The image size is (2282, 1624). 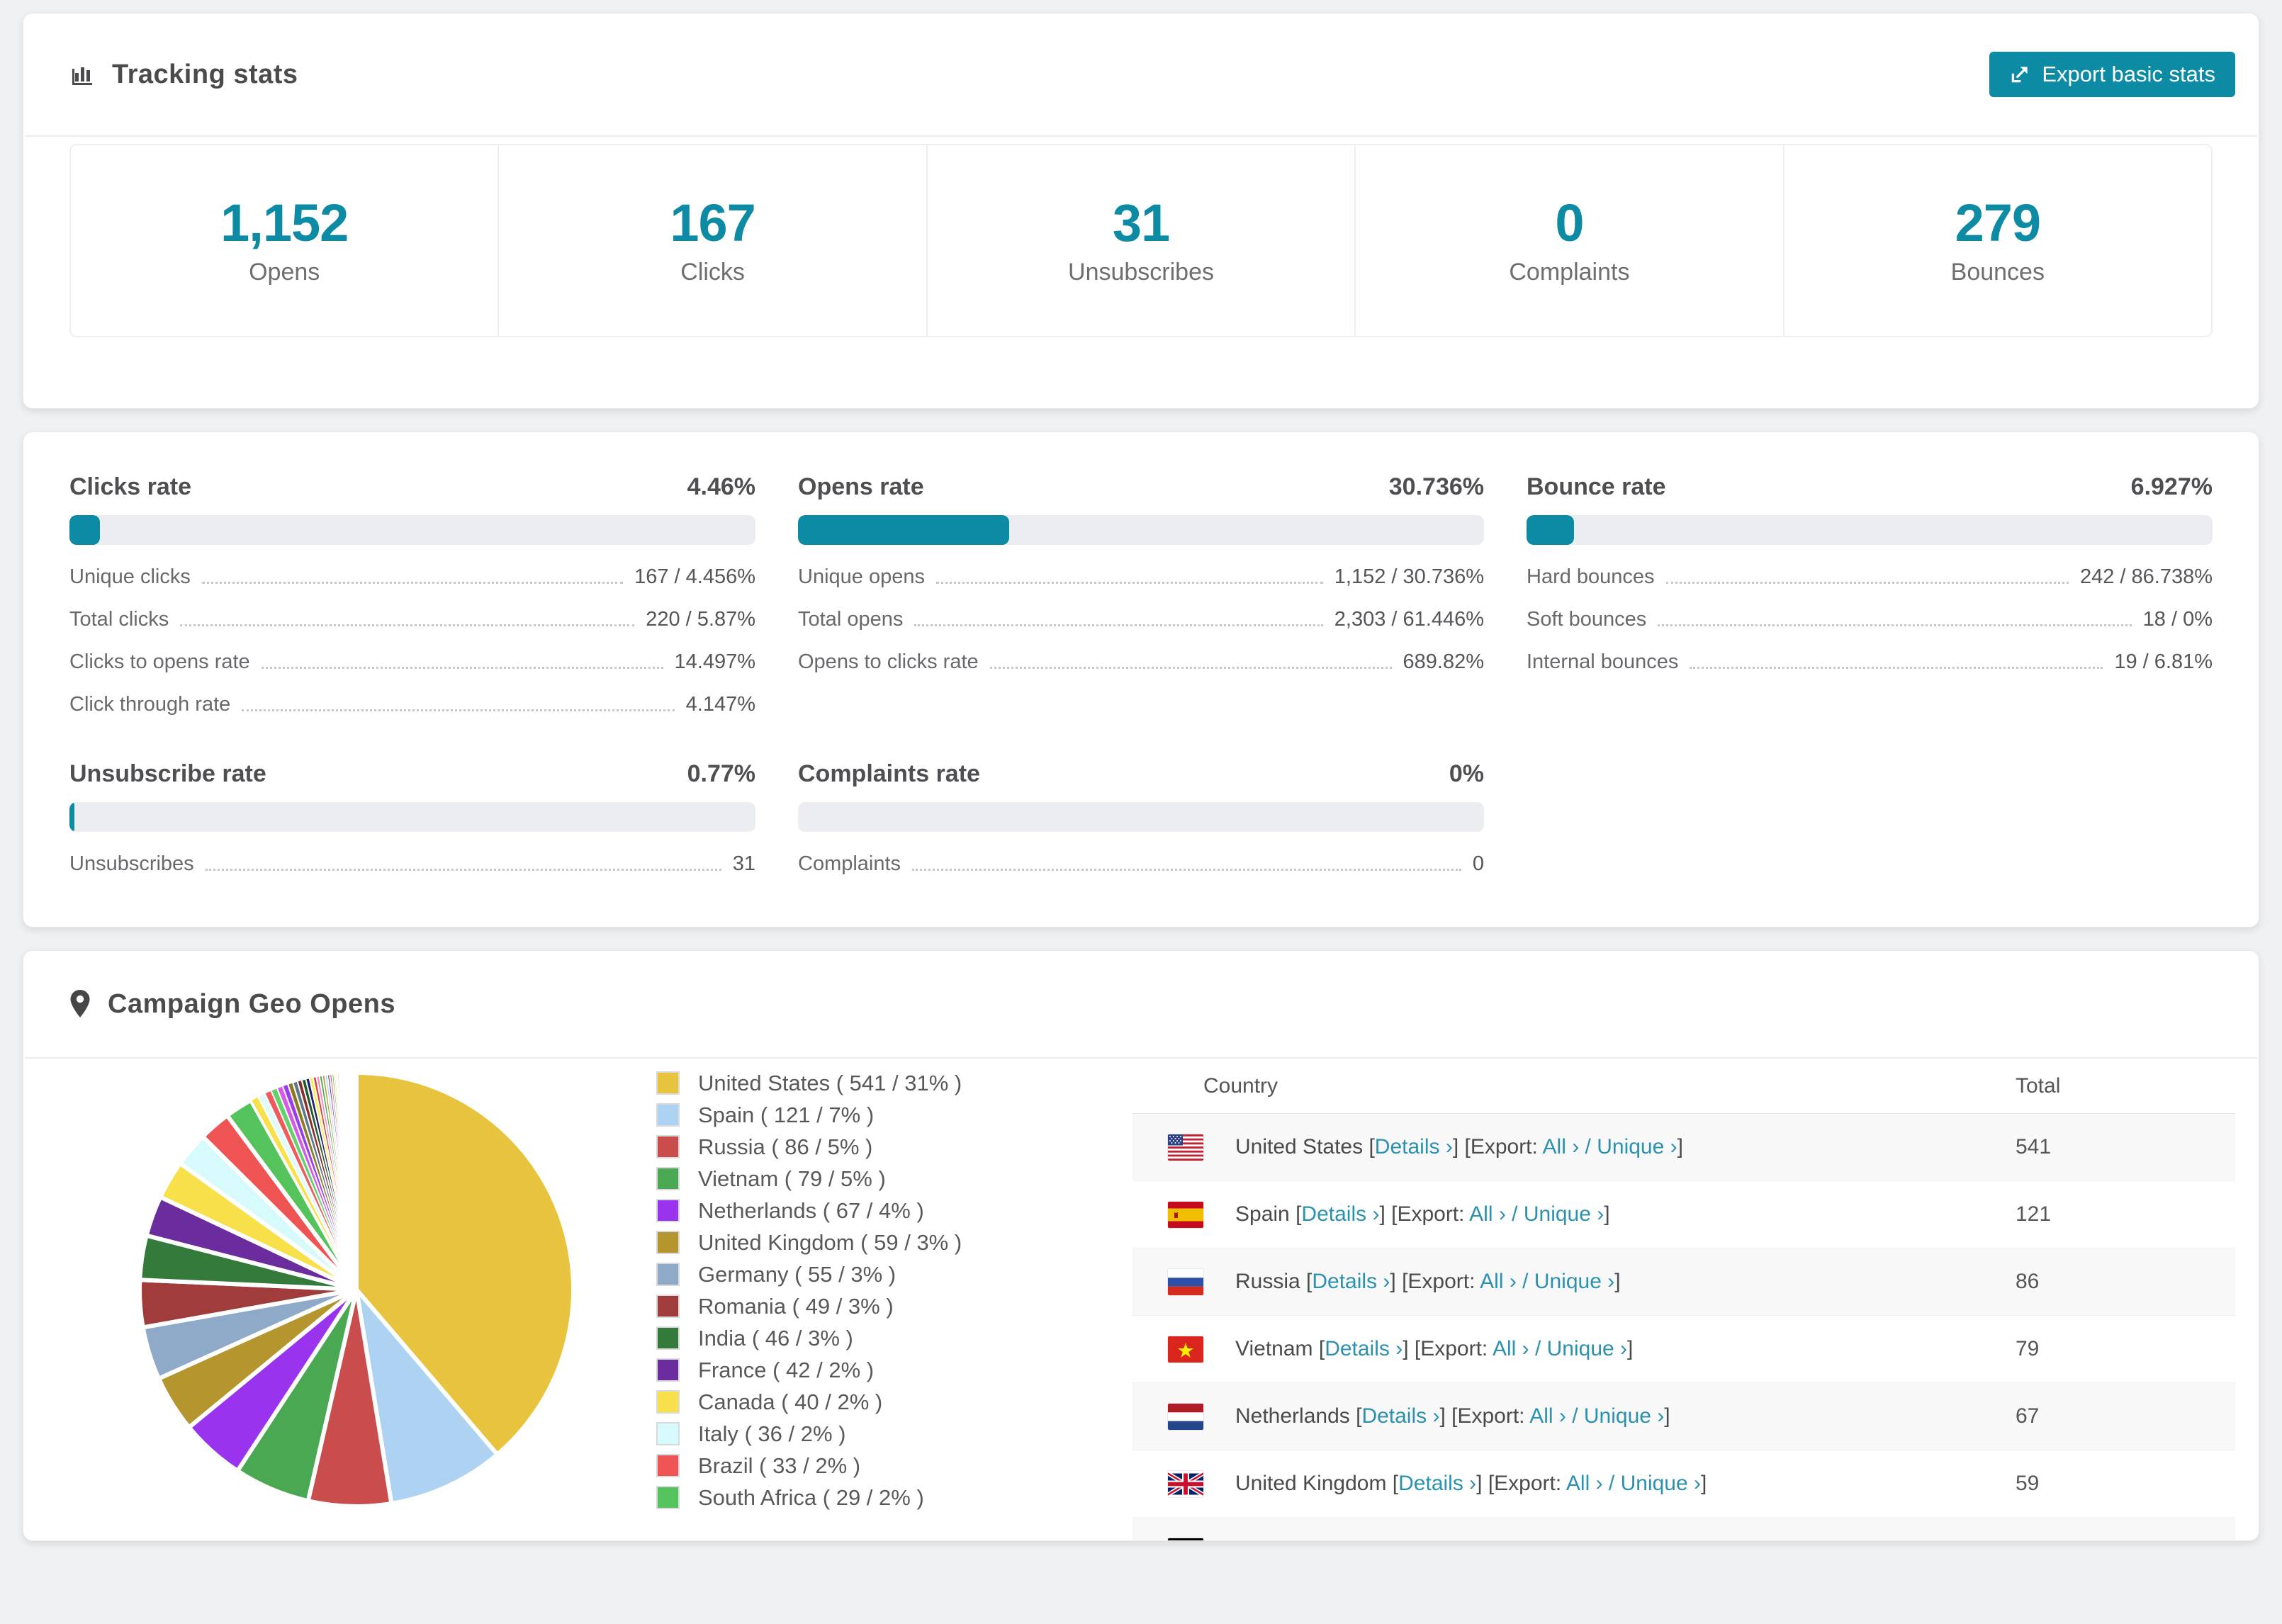 I want to click on country-name: Germany [, so click(x=1285, y=1539).